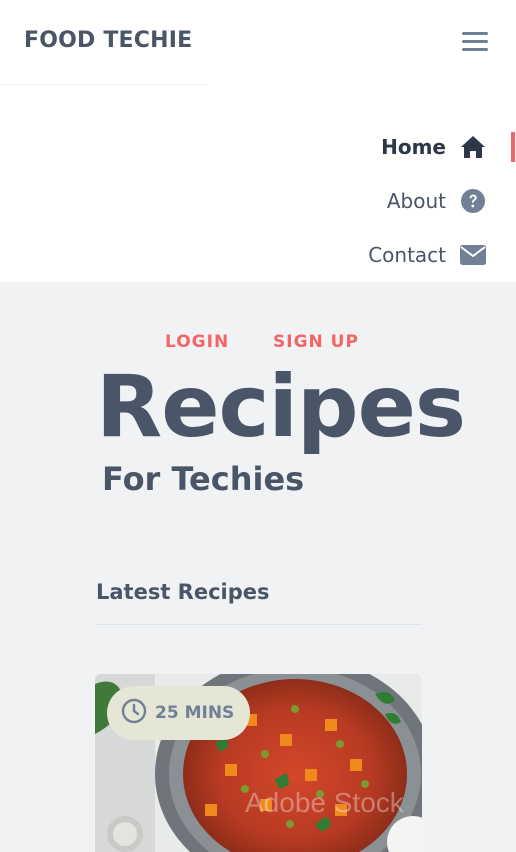  I want to click on page-title: Recipes, so click(281, 407).